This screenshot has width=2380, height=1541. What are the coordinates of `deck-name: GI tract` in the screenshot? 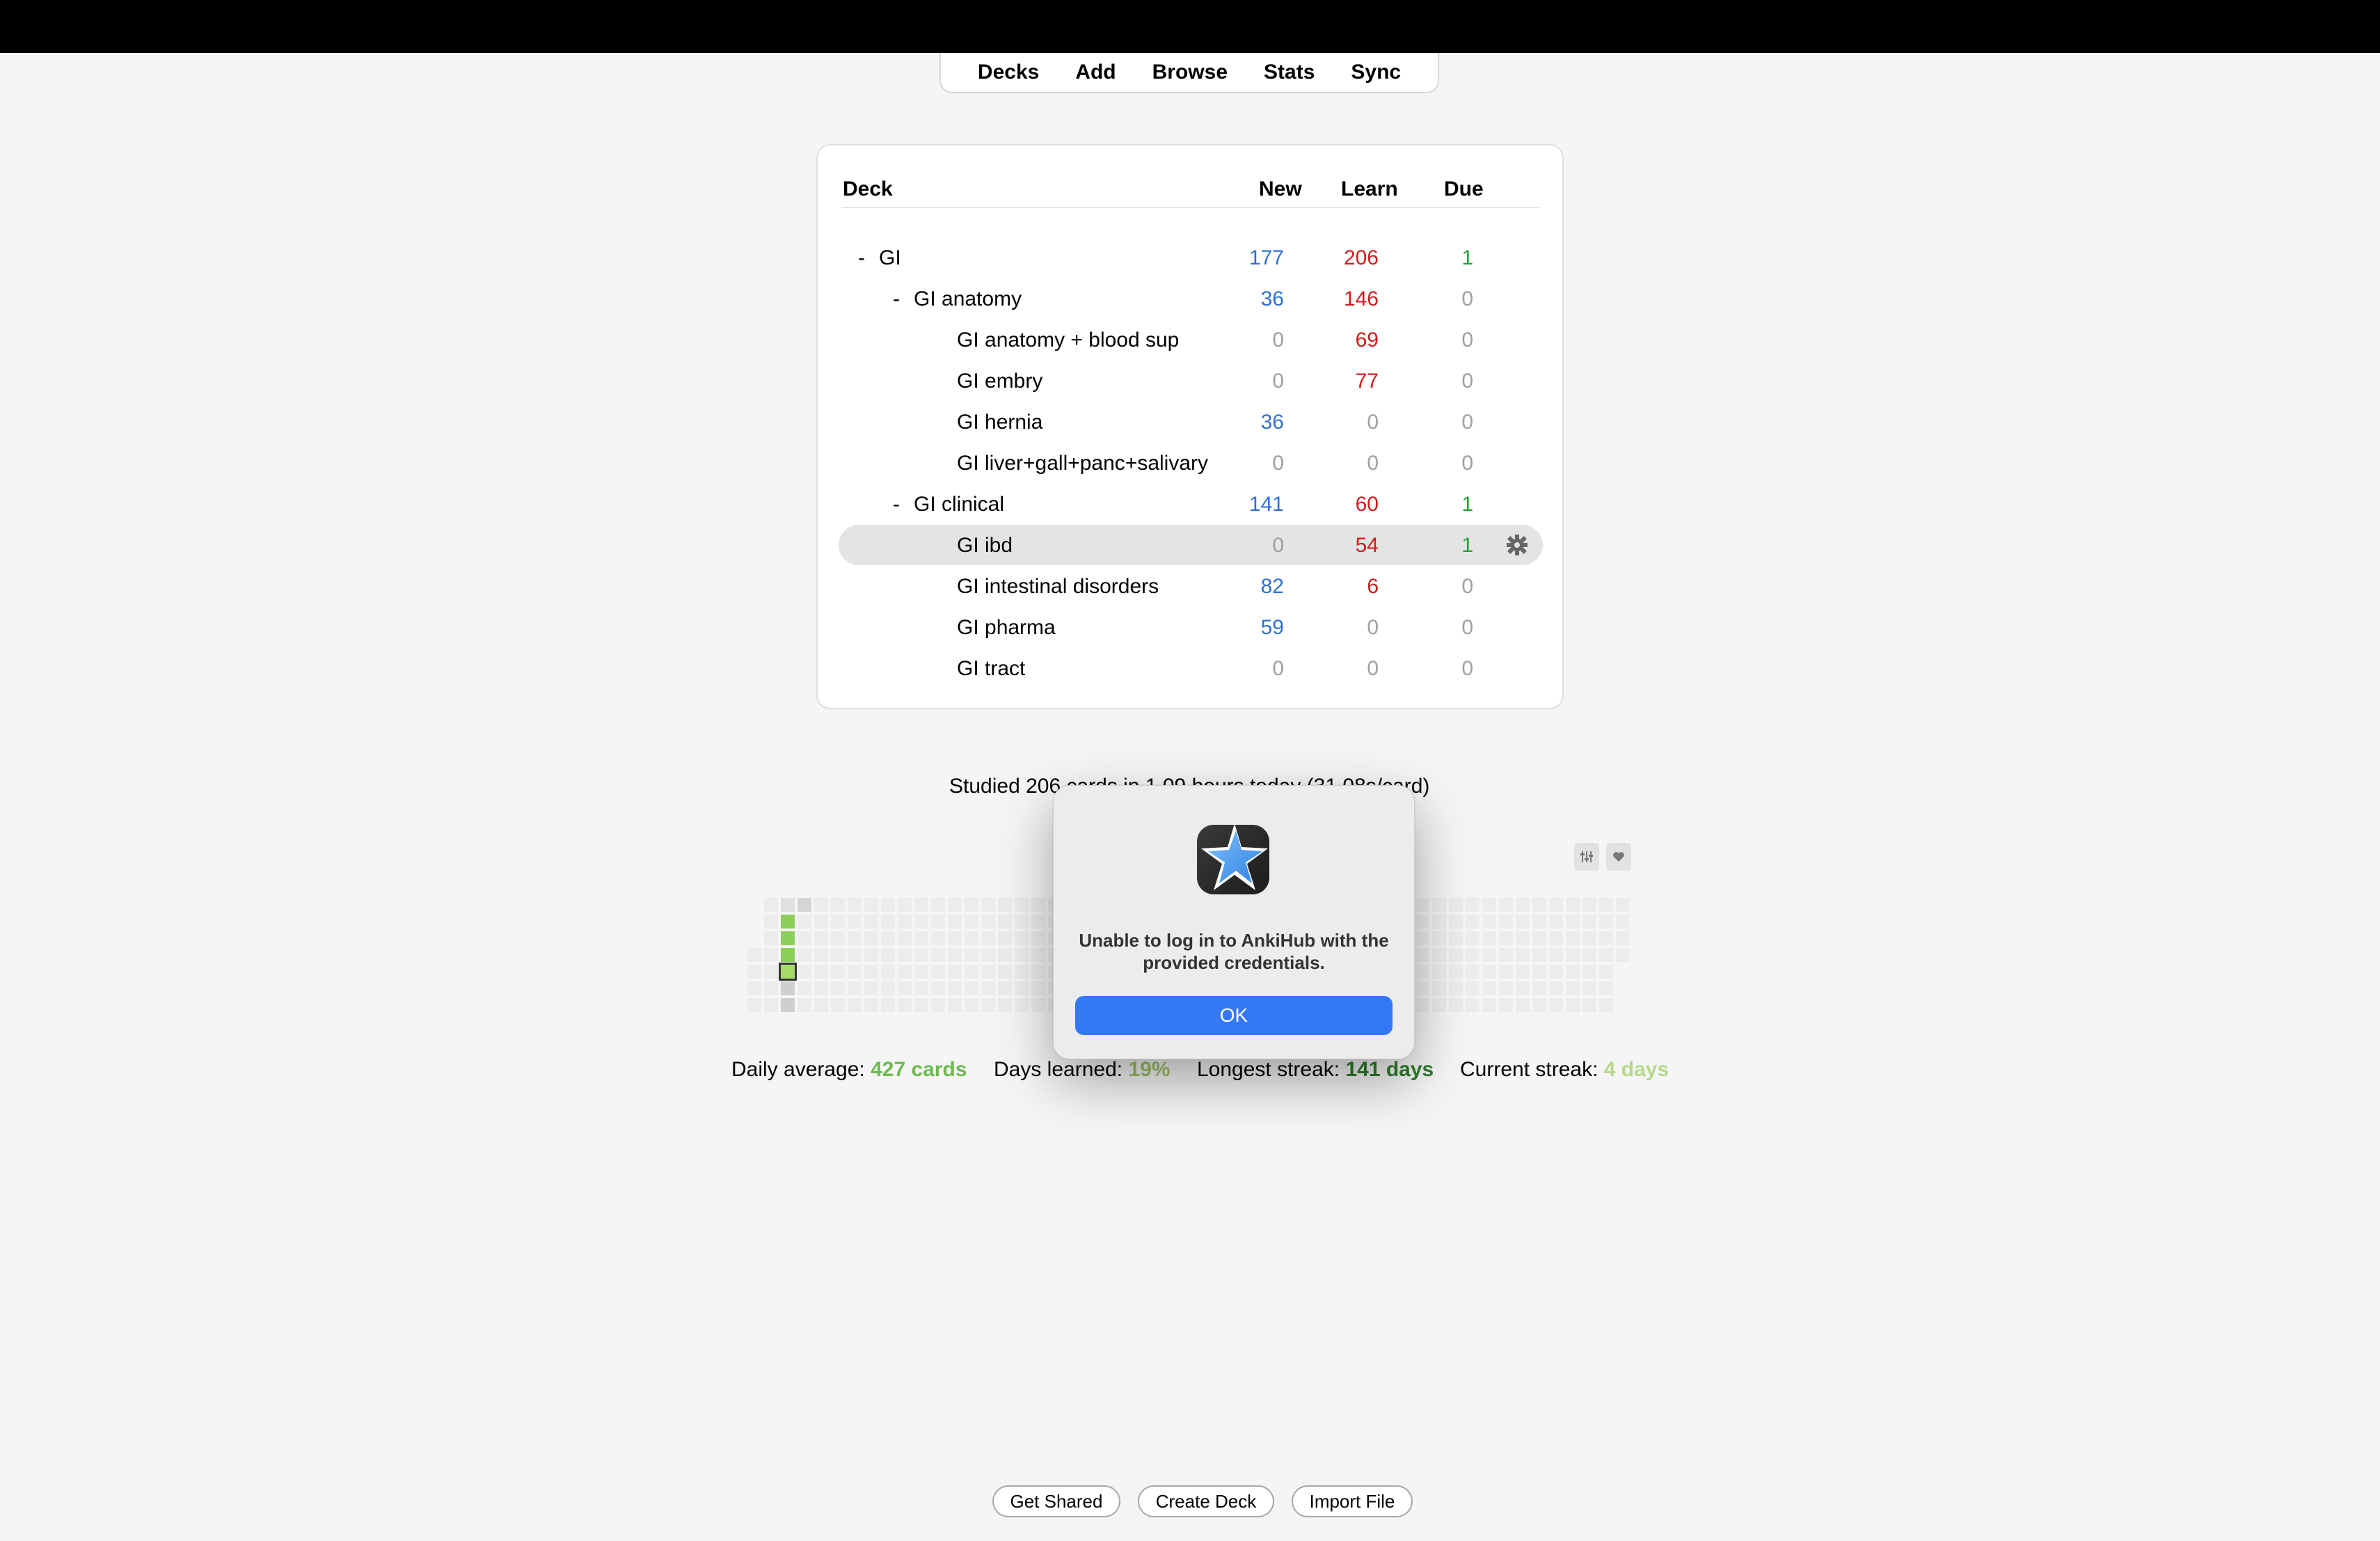 It's located at (991, 669).